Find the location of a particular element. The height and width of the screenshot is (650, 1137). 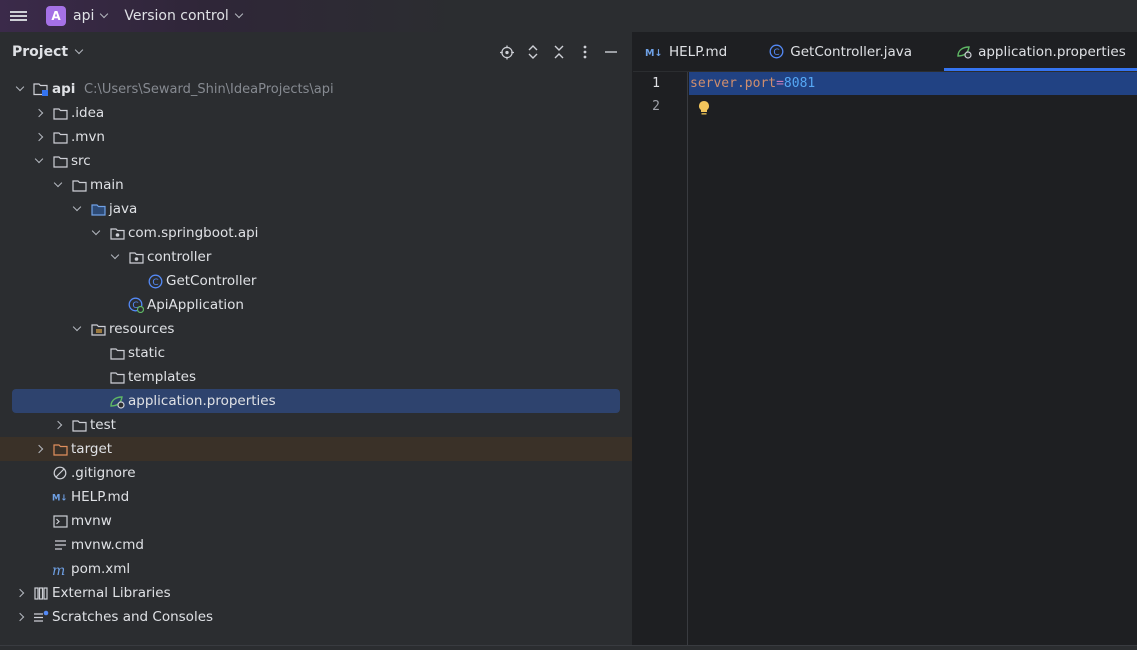

tree-item: C GetController is located at coordinates (316, 281).